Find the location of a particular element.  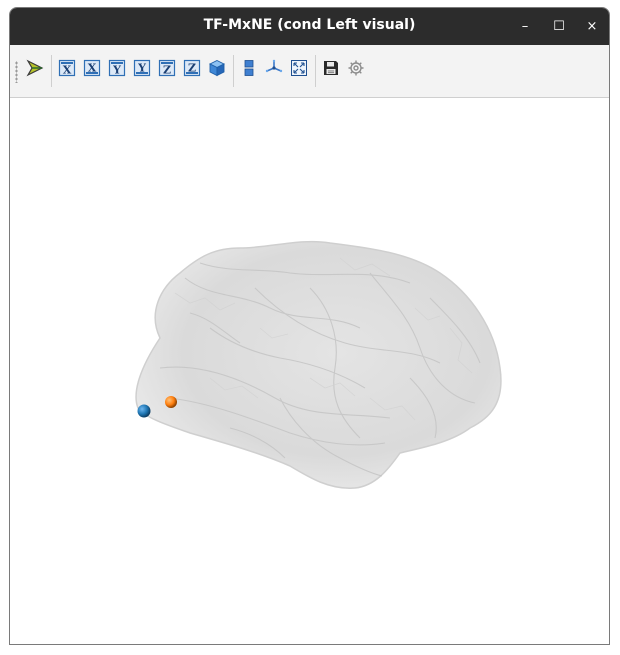

maximize-button: ☐ is located at coordinates (559, 27).